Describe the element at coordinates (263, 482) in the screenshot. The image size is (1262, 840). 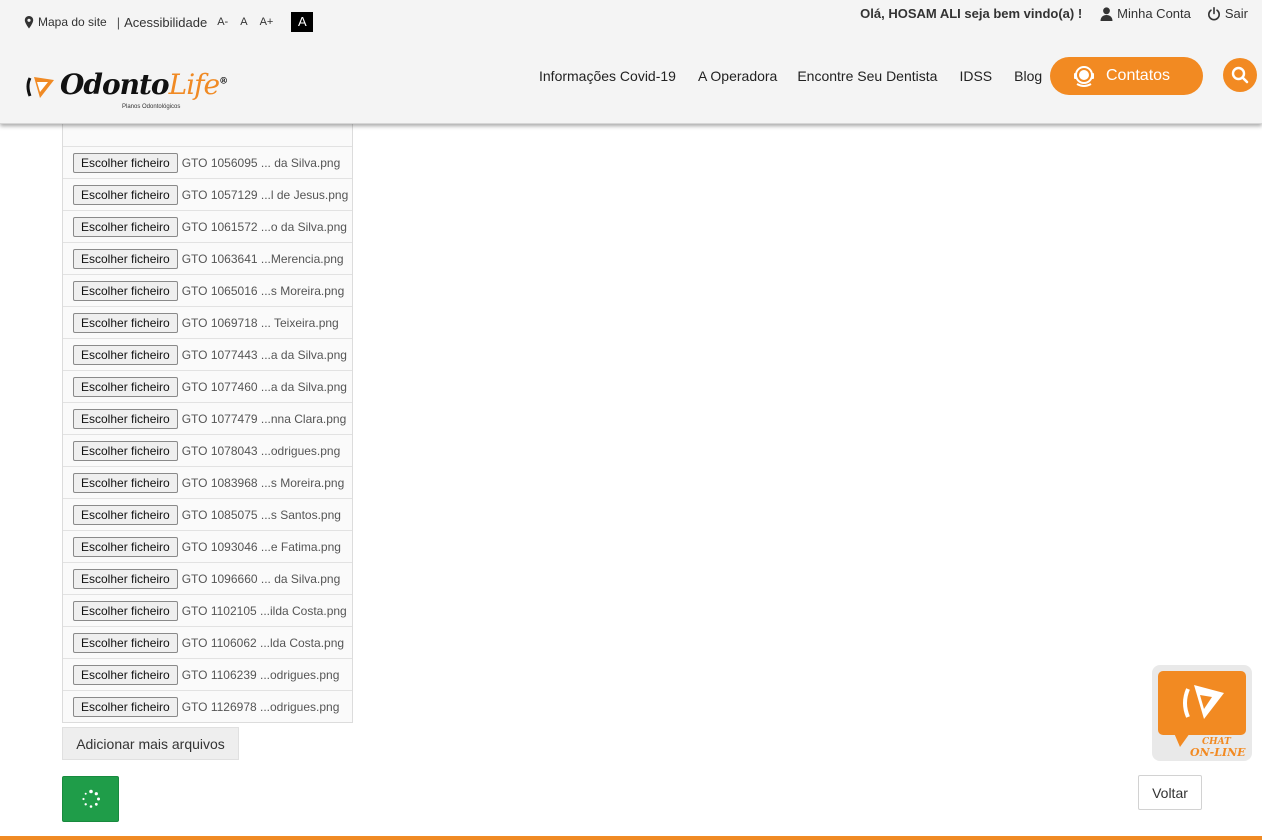
I see `file-name: GTO 1083968 ...s Moreira.png` at that location.